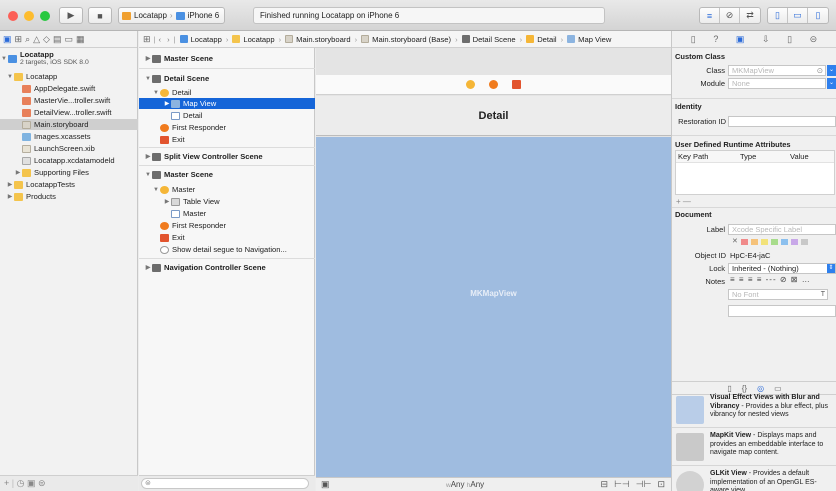 This screenshot has height=491, width=836. Describe the element at coordinates (29, 16) in the screenshot. I see `minimize-window-button` at that location.